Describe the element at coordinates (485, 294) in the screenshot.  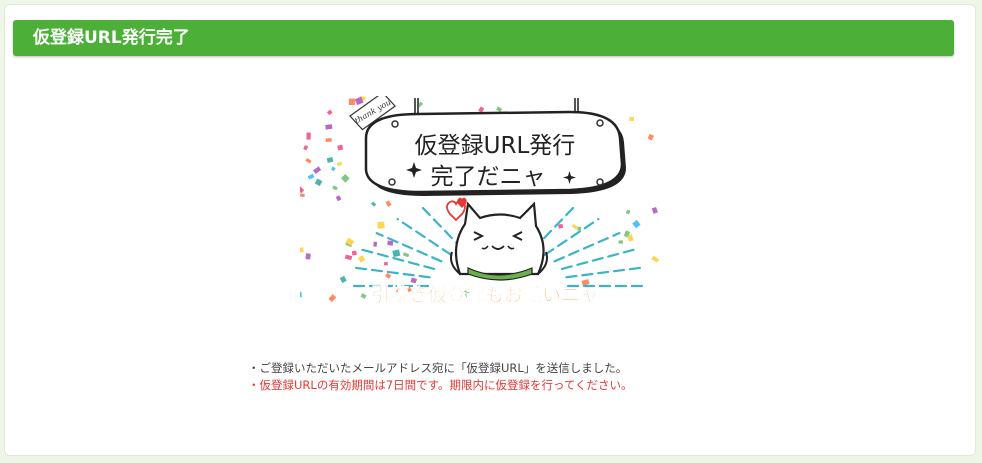
I see `illustration-footer-text: 引続き仮登録もお願いニャ` at that location.